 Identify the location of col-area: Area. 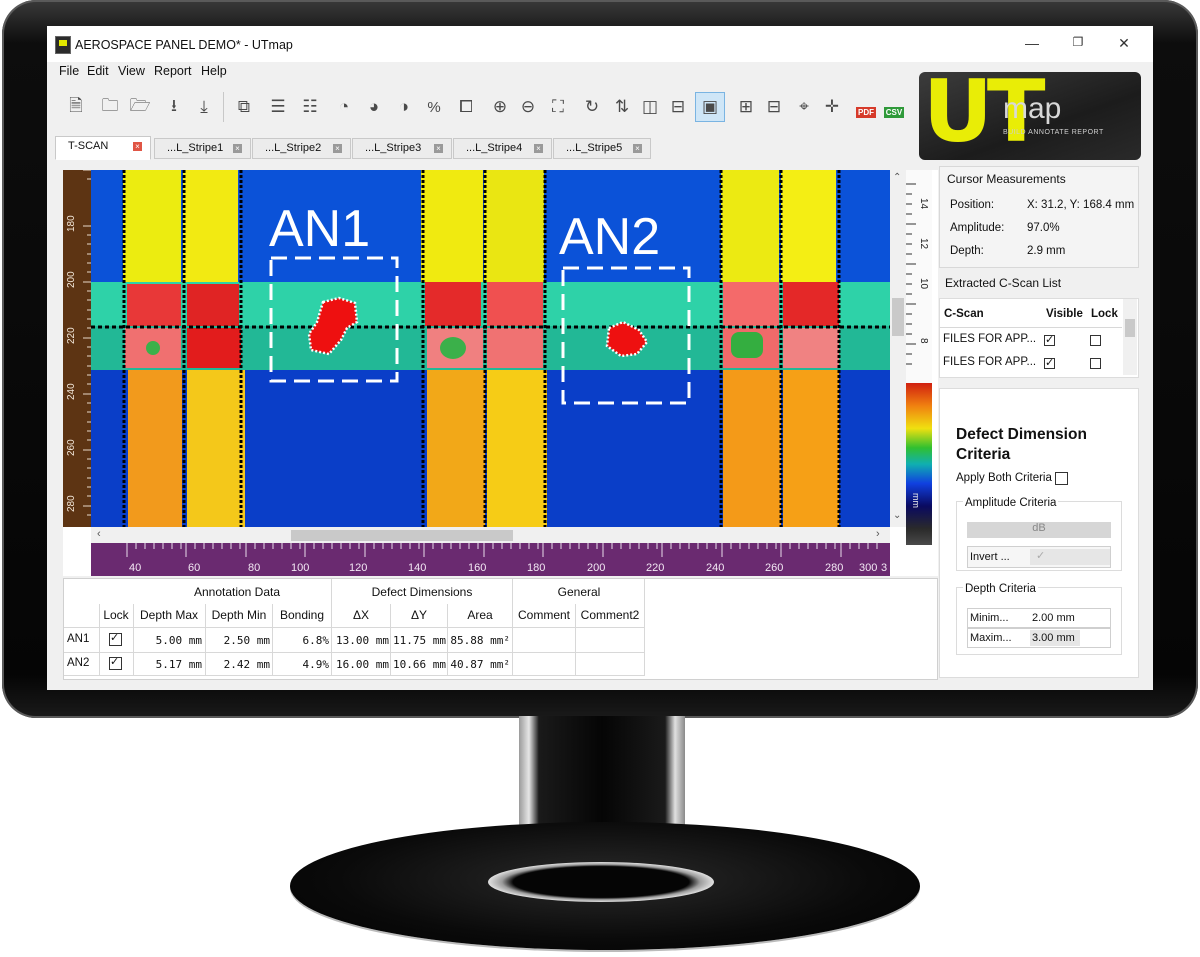
(480, 615).